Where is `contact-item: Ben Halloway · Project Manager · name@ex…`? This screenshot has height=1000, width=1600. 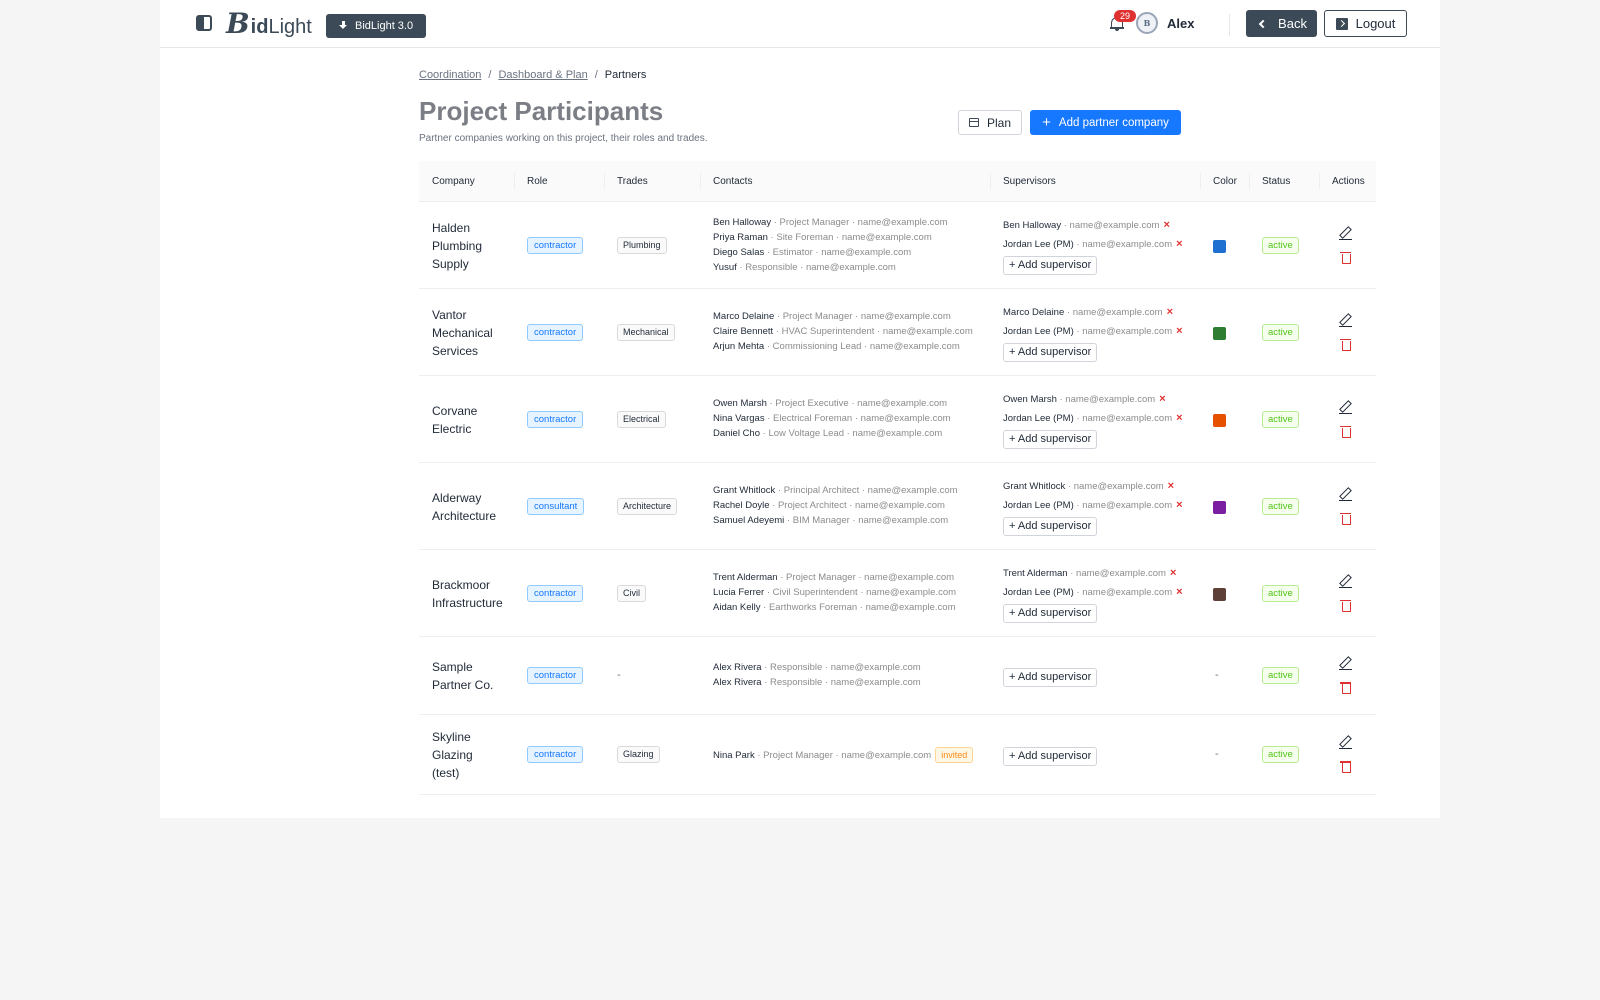
contact-item: Ben Halloway · Project Manager · name@ex… is located at coordinates (830, 222).